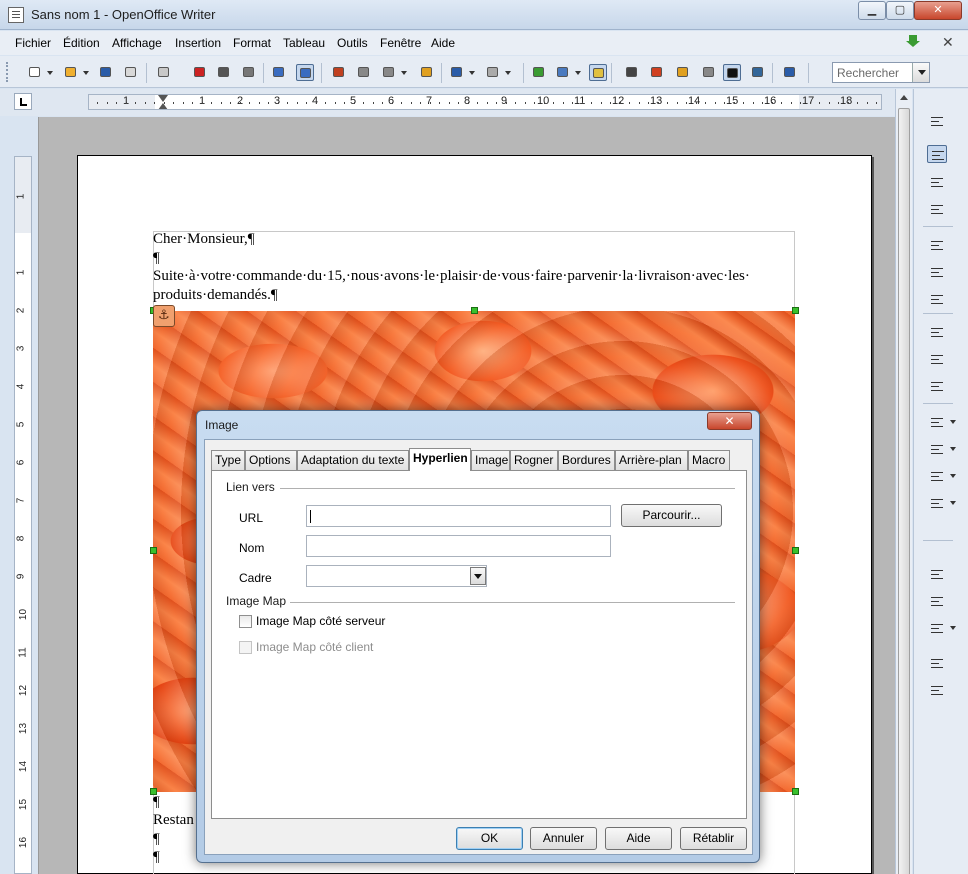 This screenshot has width=968, height=874. What do you see at coordinates (156, 802) in the screenshot?
I see `paragraph-after-image-1: ¶` at bounding box center [156, 802].